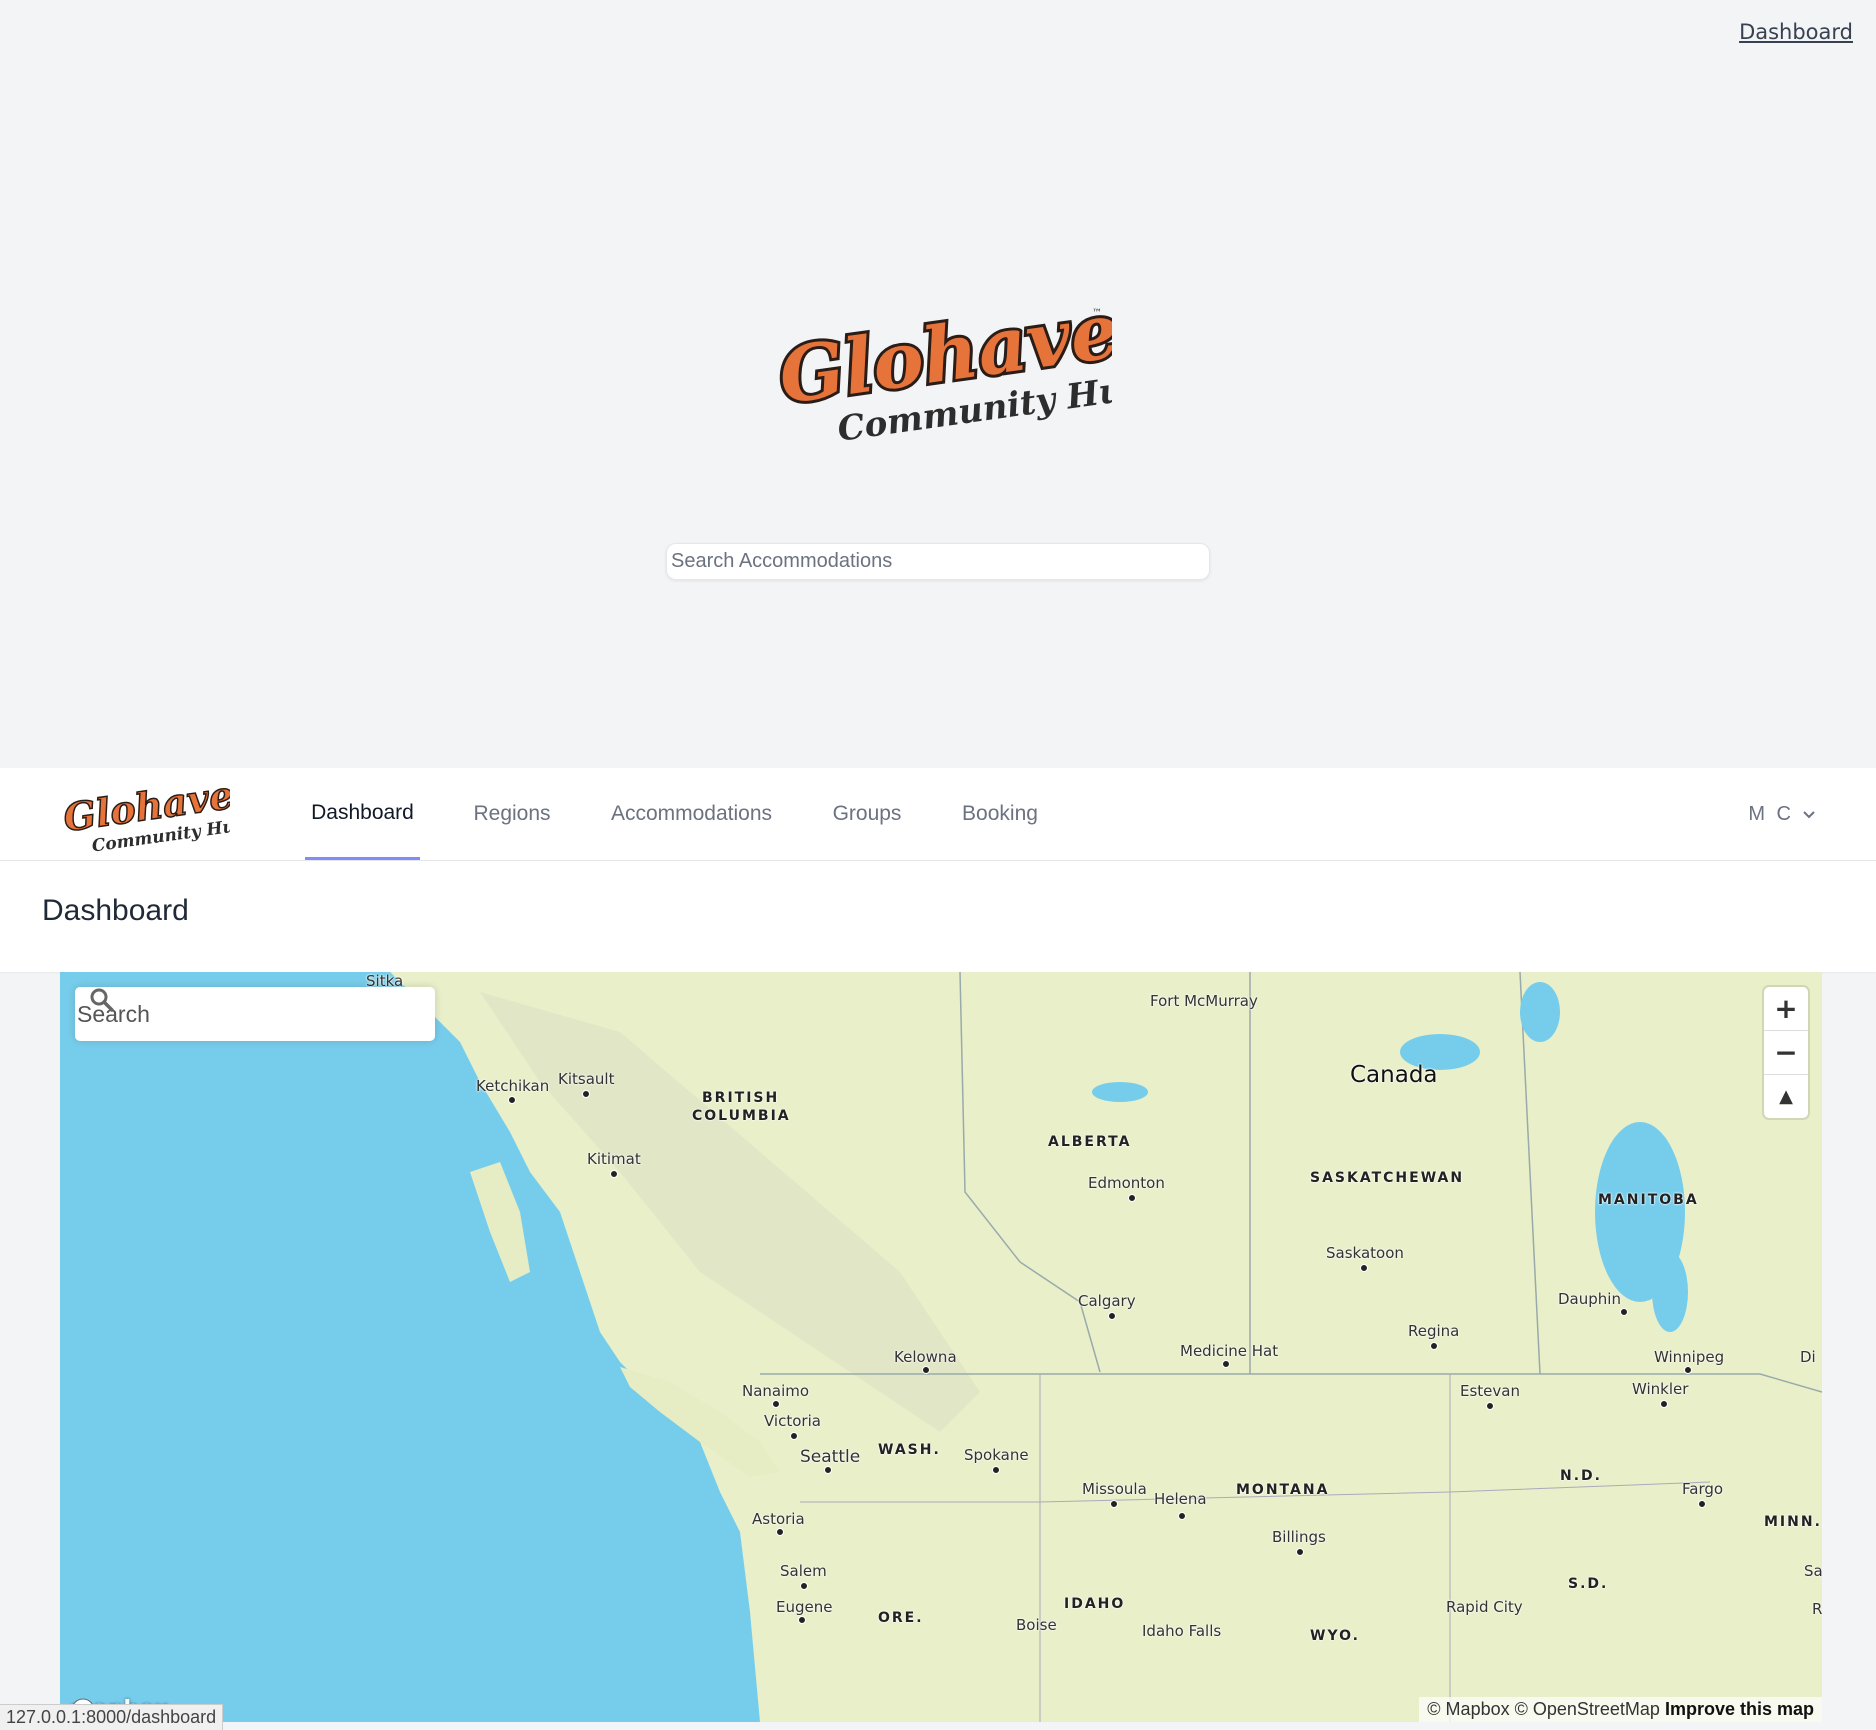 The height and width of the screenshot is (1730, 1876). I want to click on tab-regions: Regions, so click(512, 814).